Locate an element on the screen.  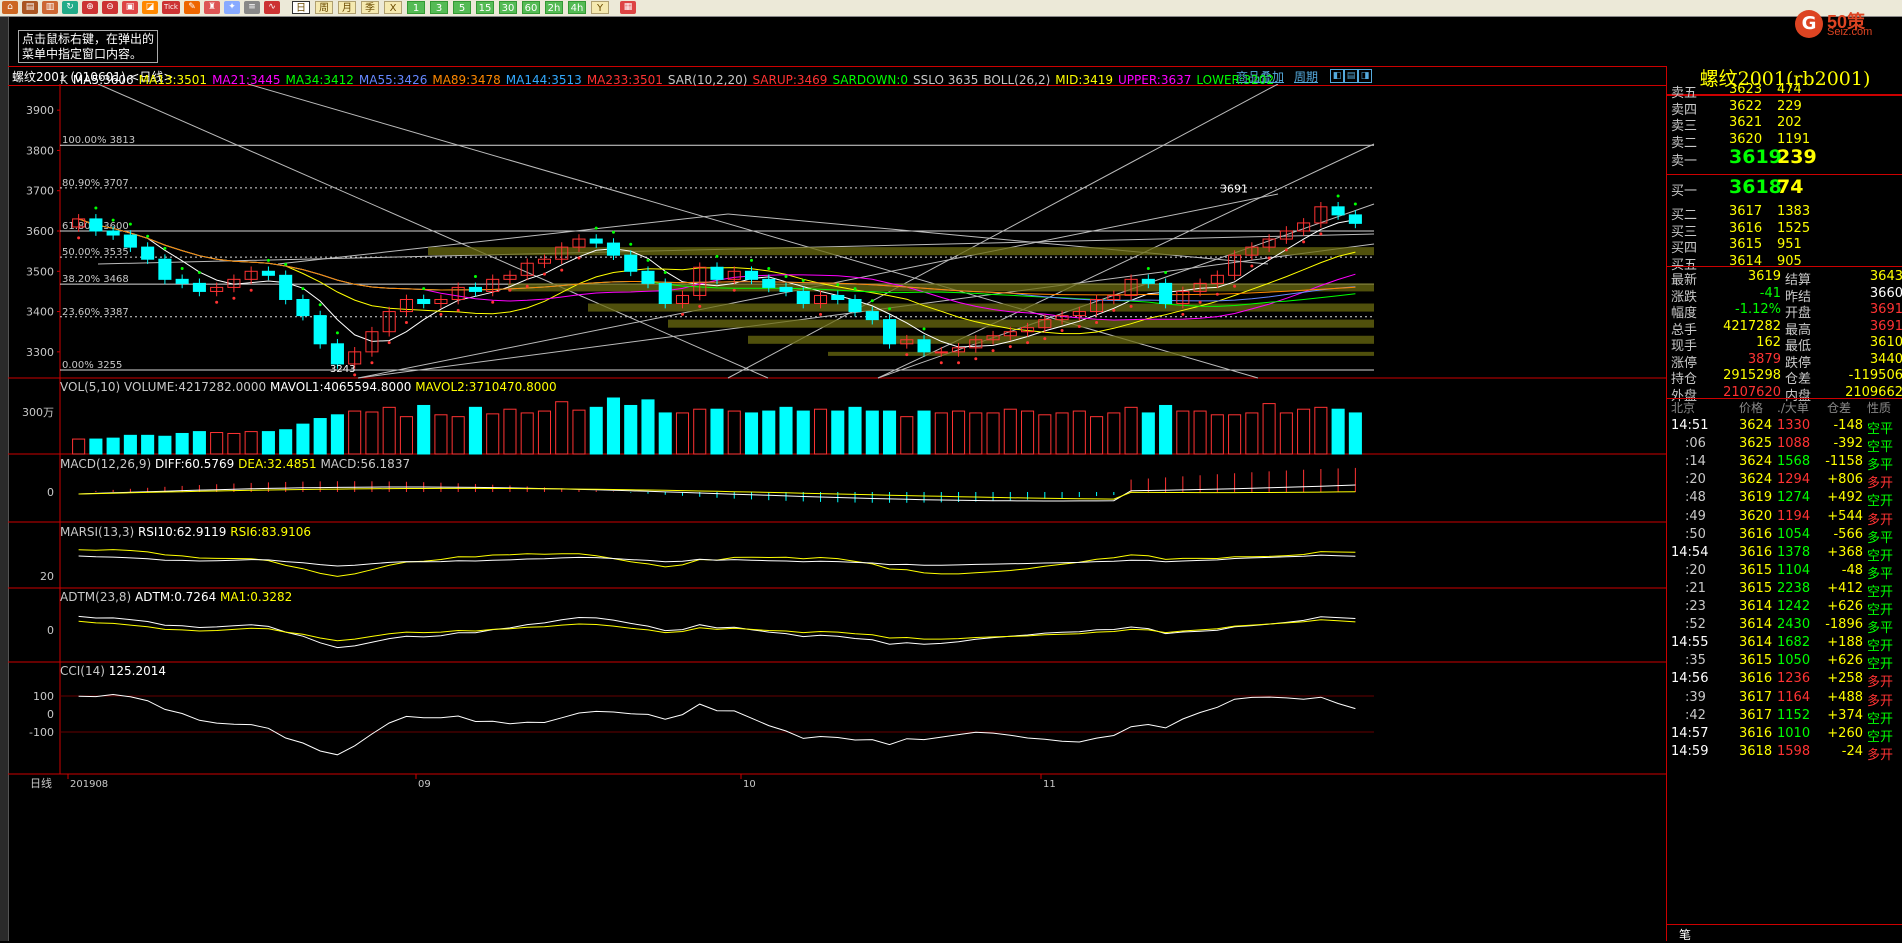
chart-icon: ◪ is located at coordinates (150, 7).